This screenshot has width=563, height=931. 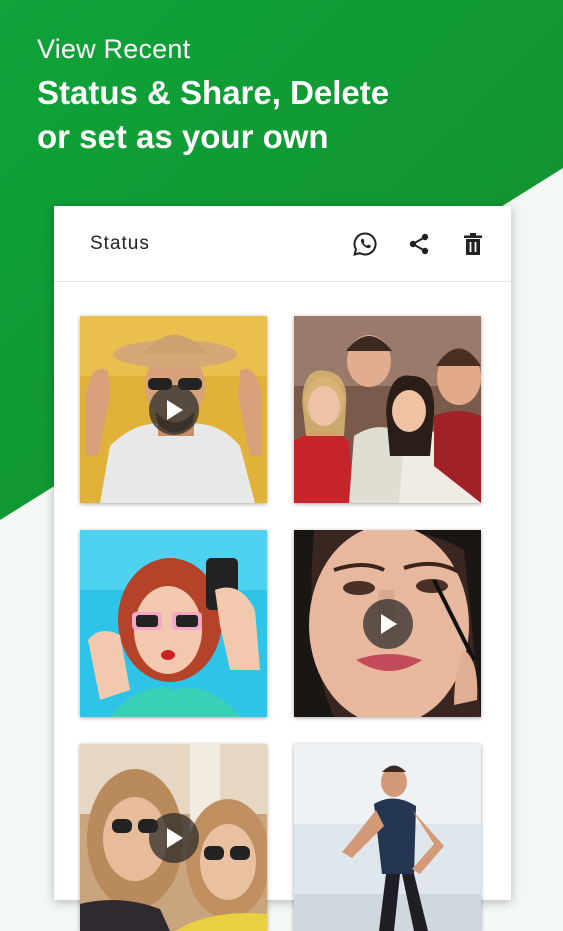 I want to click on whatsapp-icon, so click(x=365, y=243).